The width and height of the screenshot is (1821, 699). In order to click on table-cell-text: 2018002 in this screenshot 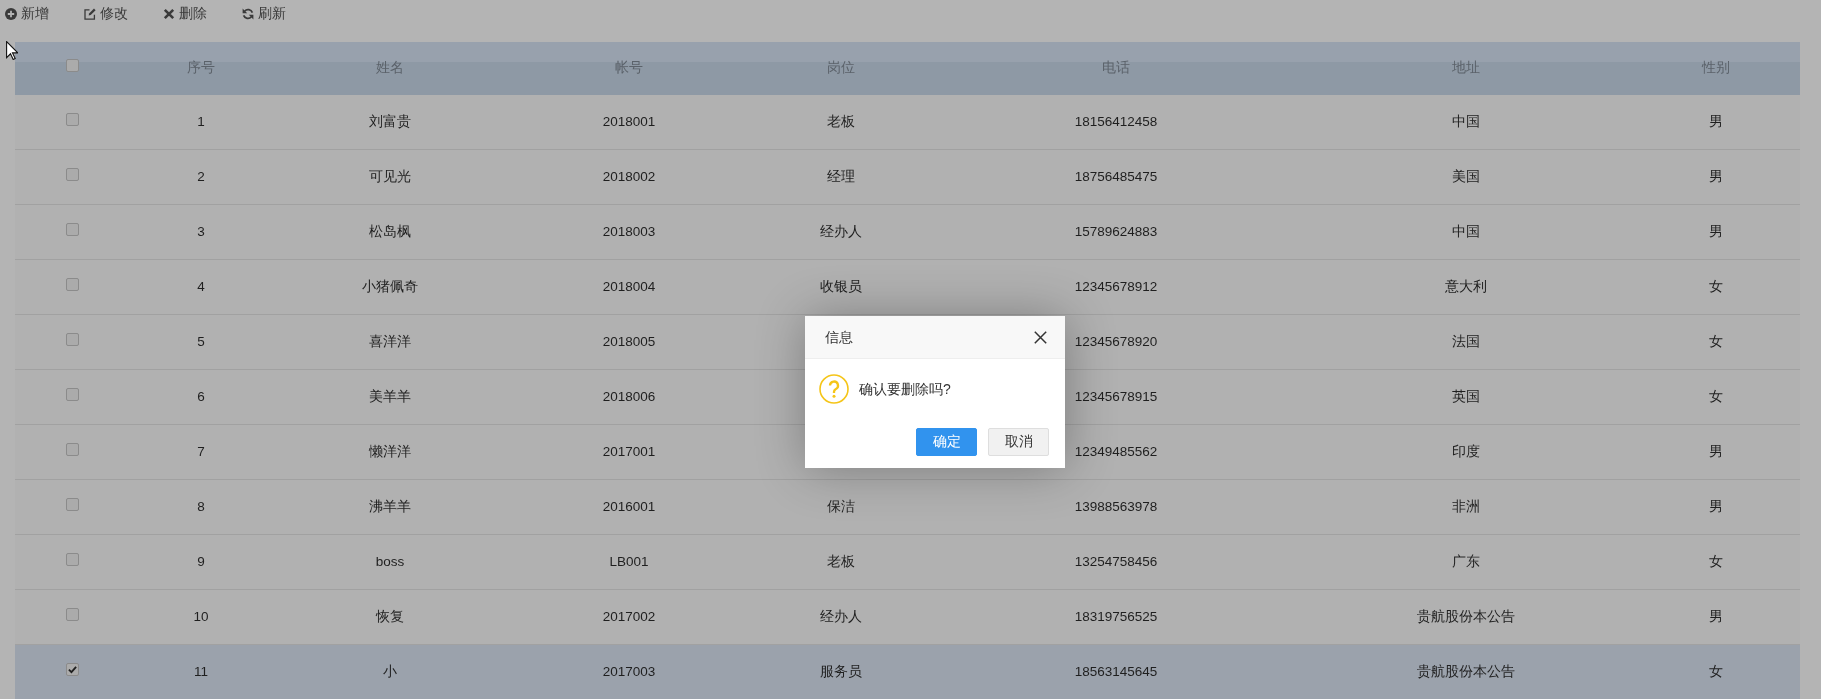, I will do `click(629, 176)`.